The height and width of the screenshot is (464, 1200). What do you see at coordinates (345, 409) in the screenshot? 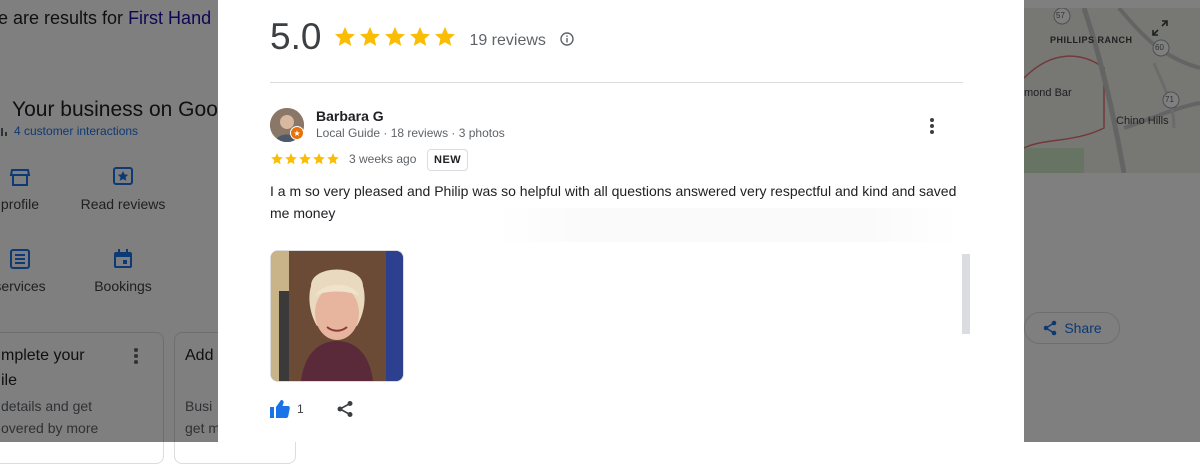
I see `share-icon` at bounding box center [345, 409].